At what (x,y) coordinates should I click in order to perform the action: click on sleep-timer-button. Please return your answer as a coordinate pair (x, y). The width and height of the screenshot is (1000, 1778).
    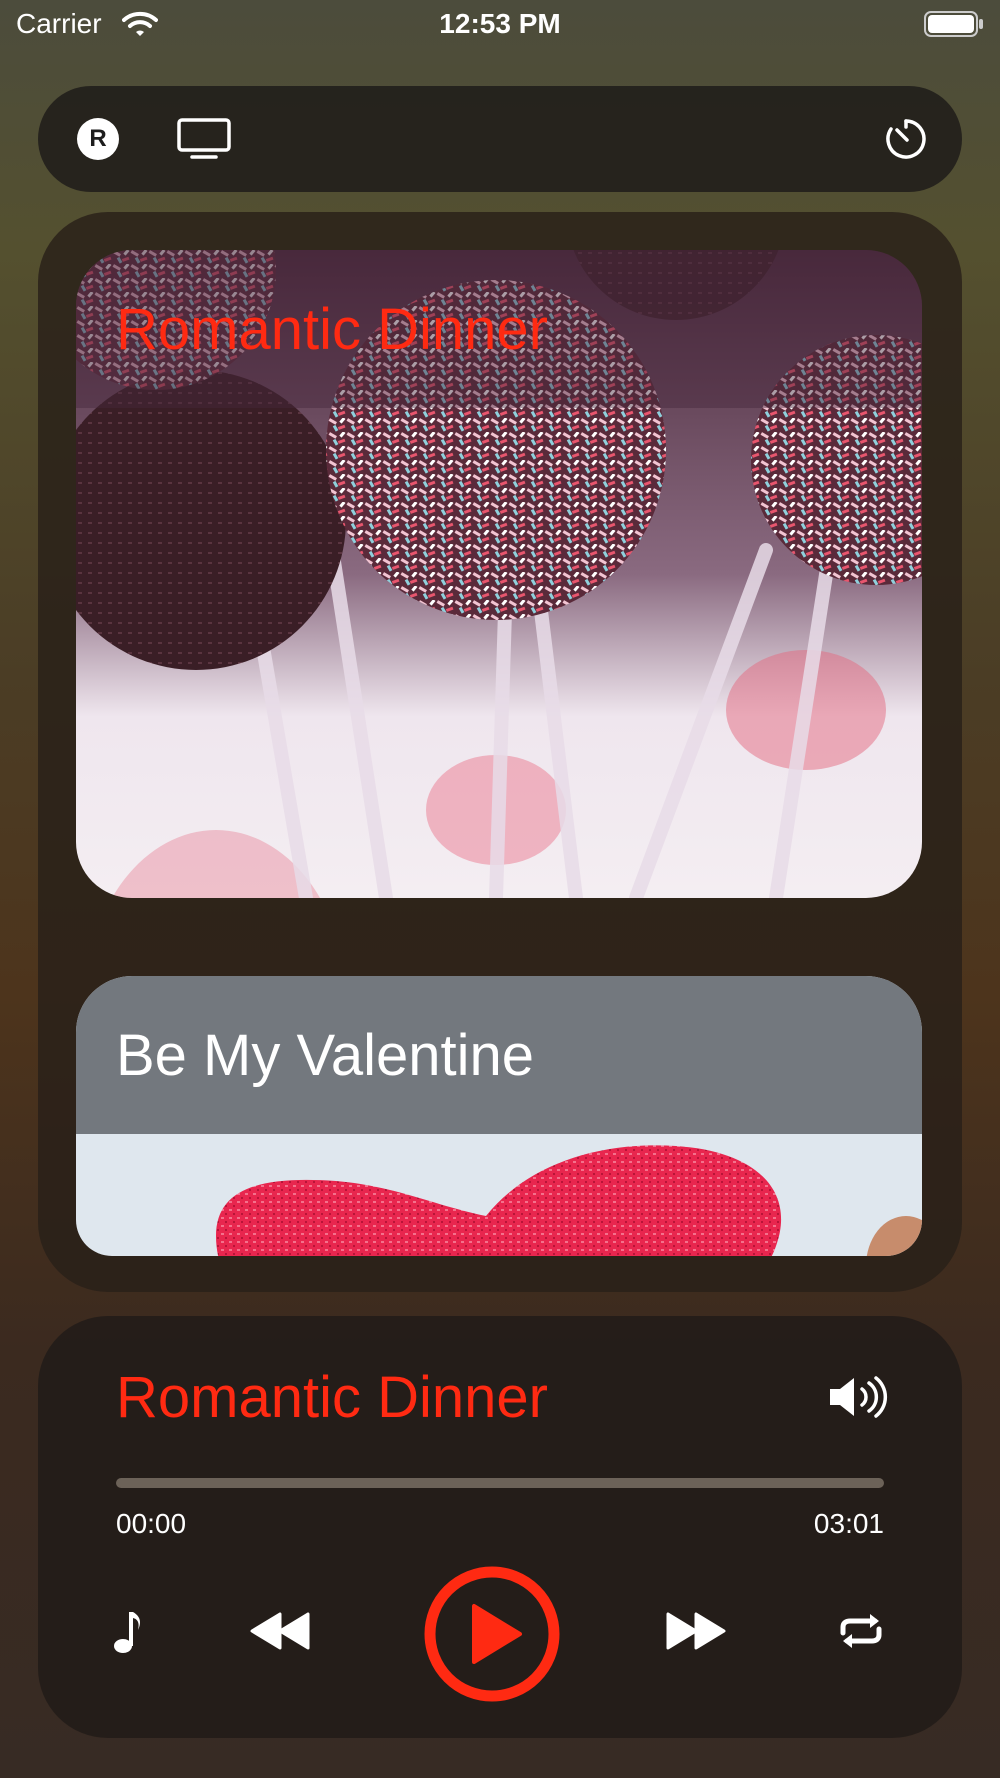
    Looking at the image, I should click on (906, 139).